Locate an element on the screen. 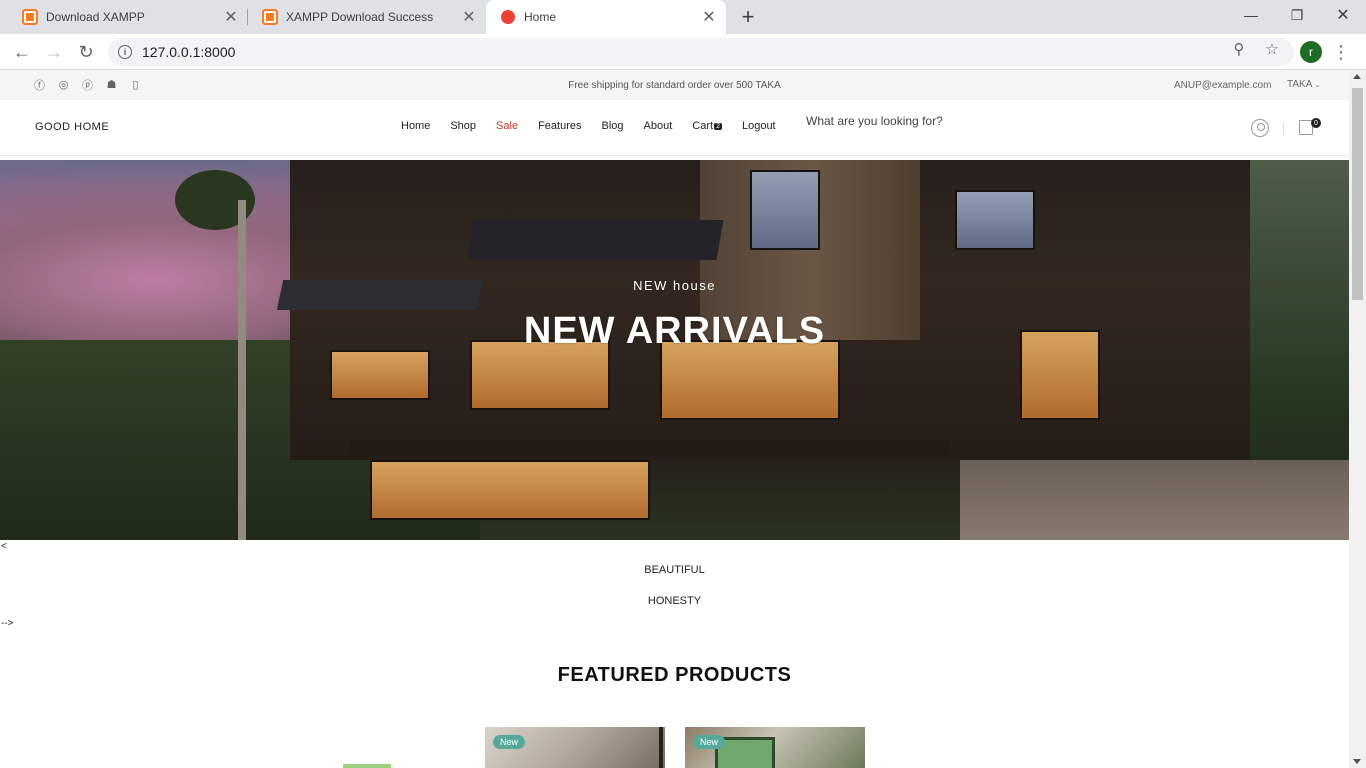 This screenshot has width=1366, height=768. search-input: What are you looking for? is located at coordinates (874, 121).